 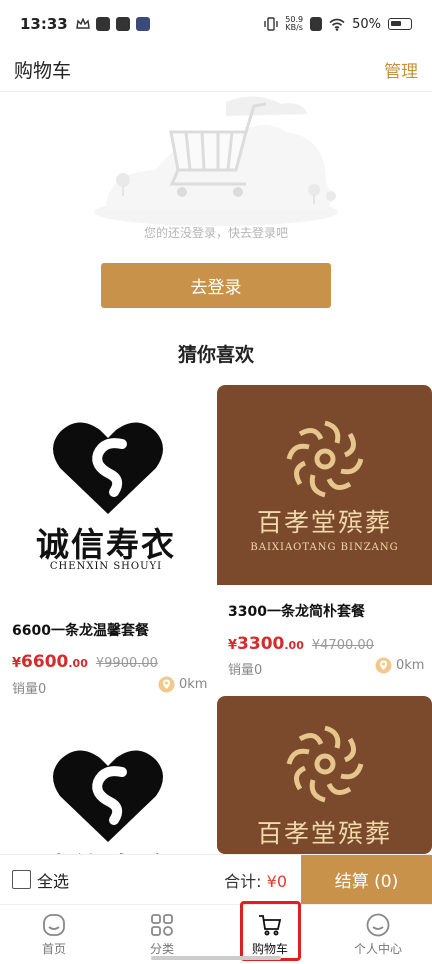 What do you see at coordinates (162, 925) in the screenshot?
I see `category-icon` at bounding box center [162, 925].